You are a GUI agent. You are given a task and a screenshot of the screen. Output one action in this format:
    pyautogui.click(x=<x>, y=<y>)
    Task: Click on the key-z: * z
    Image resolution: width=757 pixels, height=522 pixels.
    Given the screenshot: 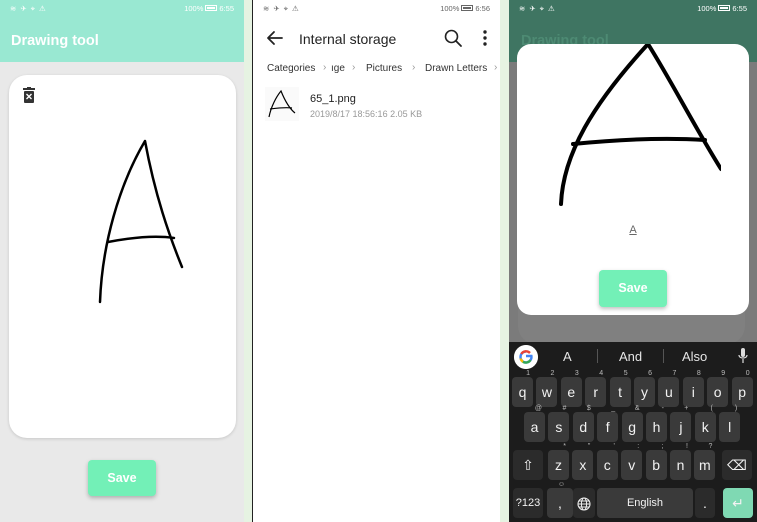 What is the action you would take?
    pyautogui.click(x=558, y=461)
    